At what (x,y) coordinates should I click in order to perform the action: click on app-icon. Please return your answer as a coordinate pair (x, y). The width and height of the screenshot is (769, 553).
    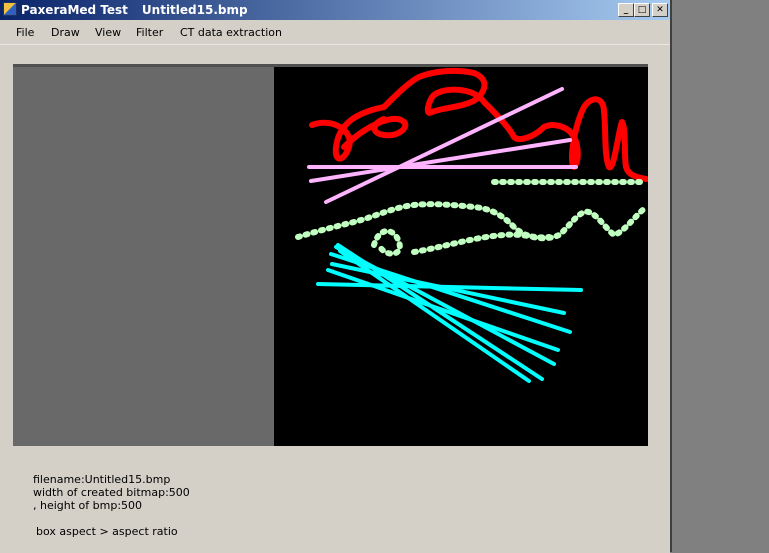
    Looking at the image, I should click on (10, 9).